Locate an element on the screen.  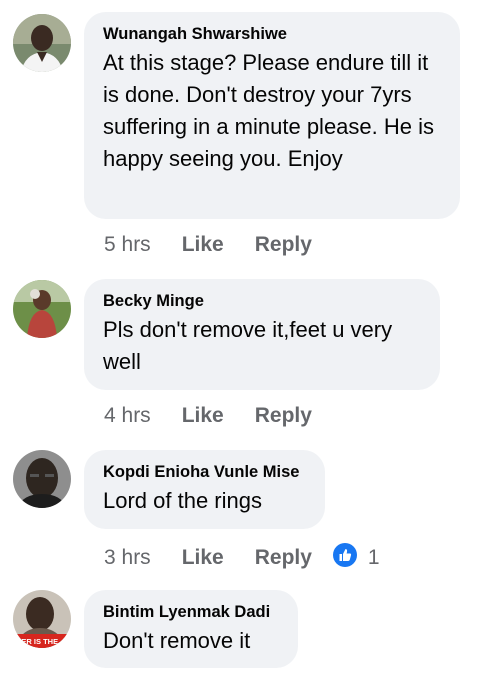
reaction-summary: 1 is located at coordinates (356, 558).